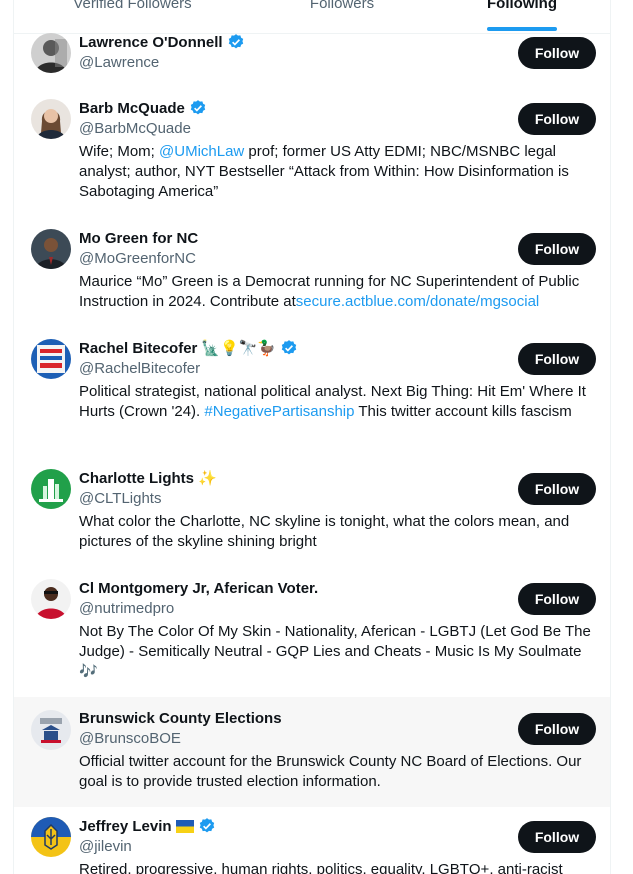 The image size is (633, 874). Describe the element at coordinates (125, 826) in the screenshot. I see `display-name: Jeffrey Levin` at that location.